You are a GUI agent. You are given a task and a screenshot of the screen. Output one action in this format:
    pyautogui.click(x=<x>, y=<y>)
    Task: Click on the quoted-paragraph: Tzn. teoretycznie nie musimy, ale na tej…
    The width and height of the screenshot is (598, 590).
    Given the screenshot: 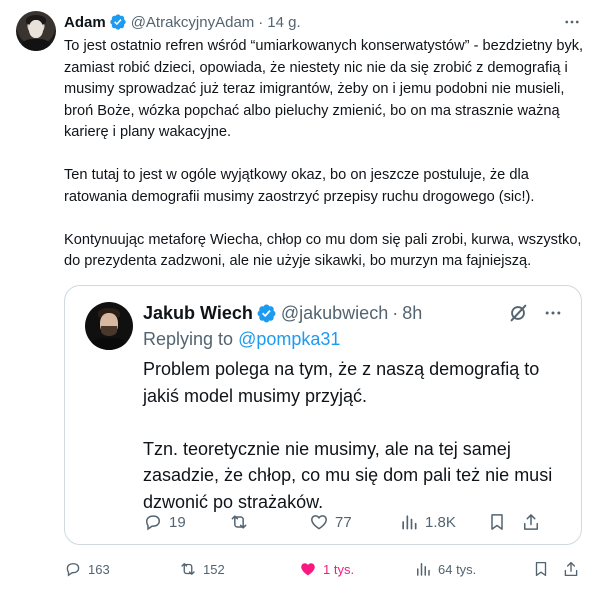 What is the action you would take?
    pyautogui.click(x=348, y=475)
    